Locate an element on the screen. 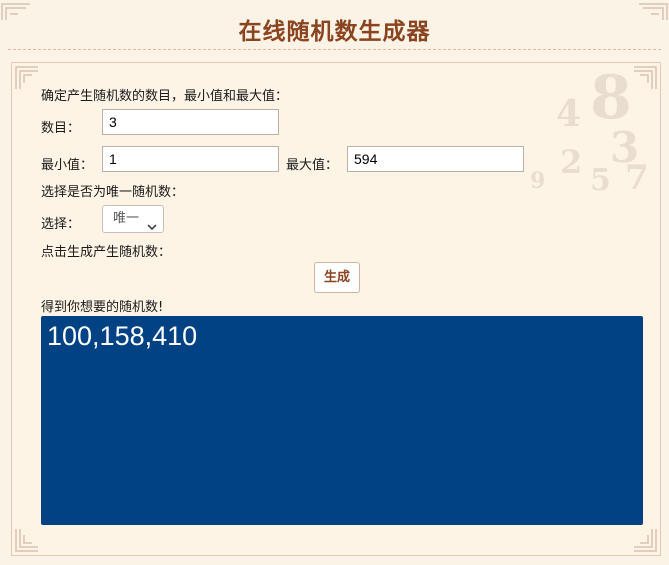  generate-prompt: 点击生成产生随机数： is located at coordinates (106, 252).